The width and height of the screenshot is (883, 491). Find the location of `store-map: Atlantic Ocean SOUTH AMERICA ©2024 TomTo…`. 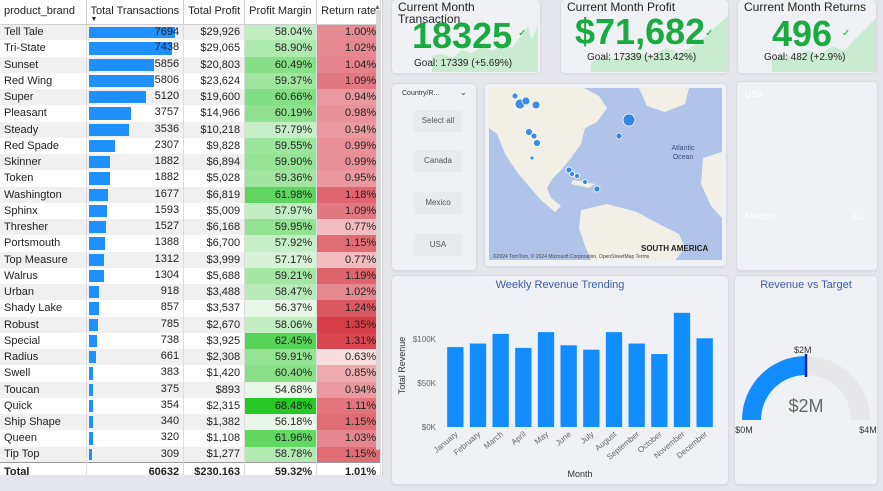

store-map: Atlantic Ocean SOUTH AMERICA ©2024 TomTo… is located at coordinates (605, 175).